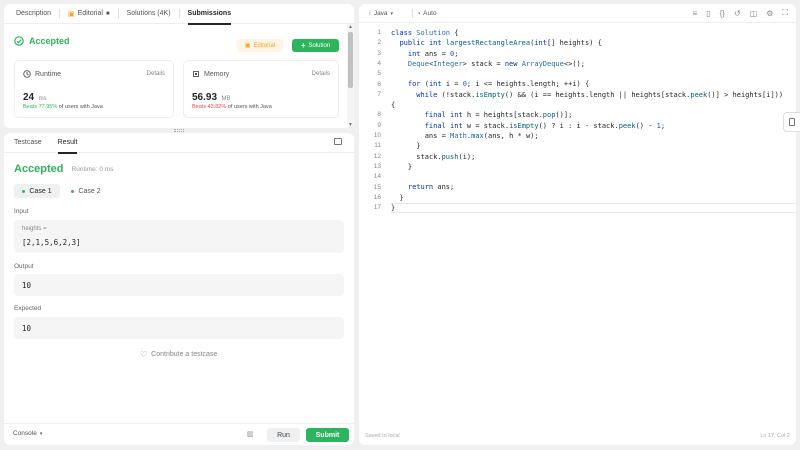 The image size is (800, 450). What do you see at coordinates (49, 41) in the screenshot?
I see `accepted-title: Accepted` at bounding box center [49, 41].